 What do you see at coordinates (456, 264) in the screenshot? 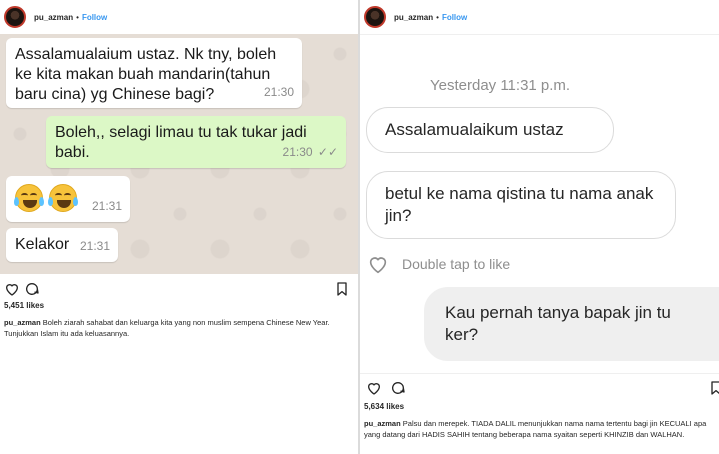
I see `double-tap-label: Double tap to like` at bounding box center [456, 264].